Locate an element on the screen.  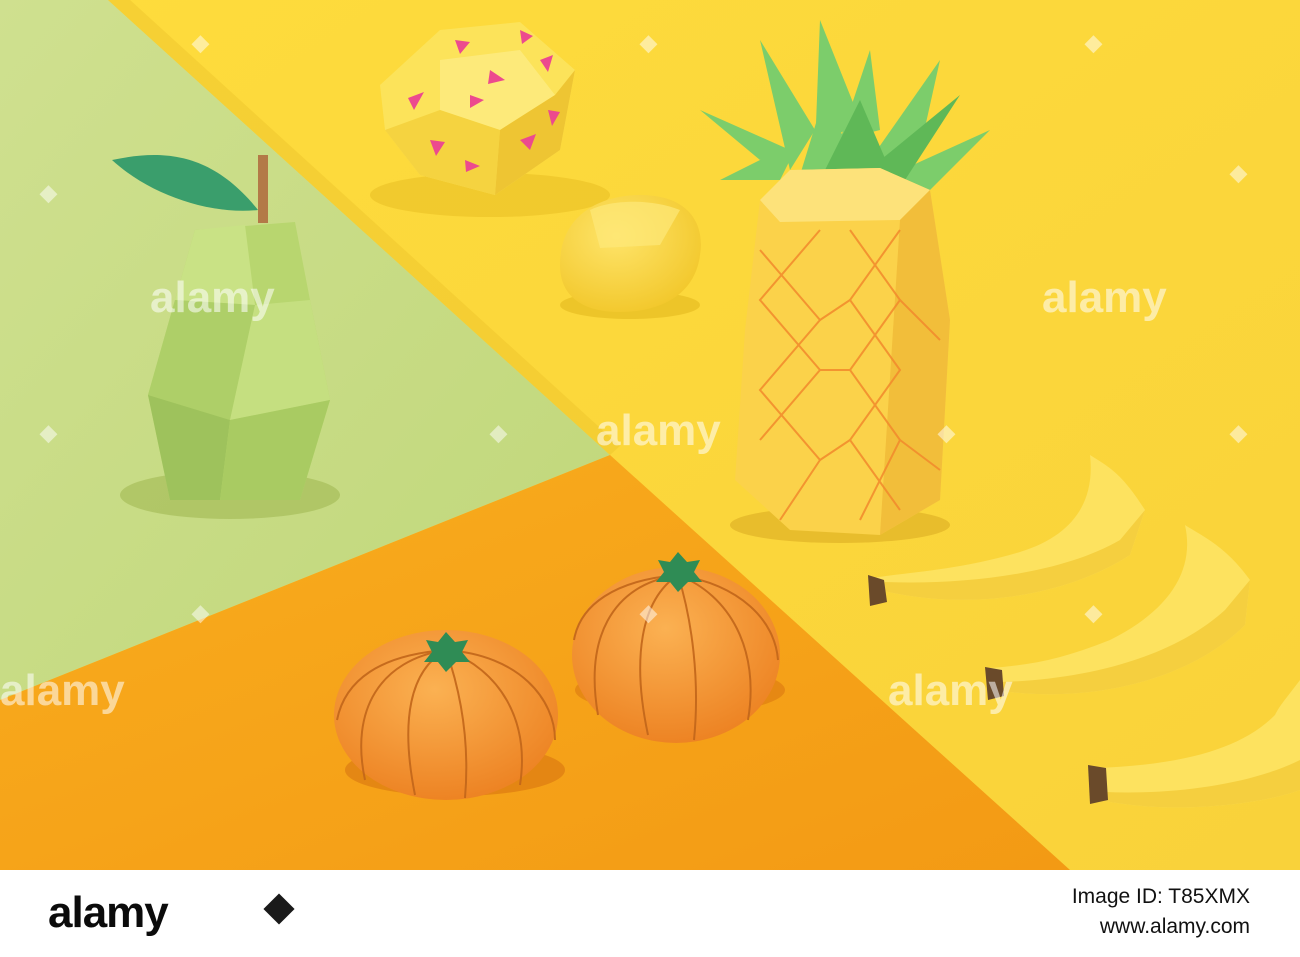
image-info: Image ID: T85XMX www.alamy.com is located at coordinates (1161, 912).